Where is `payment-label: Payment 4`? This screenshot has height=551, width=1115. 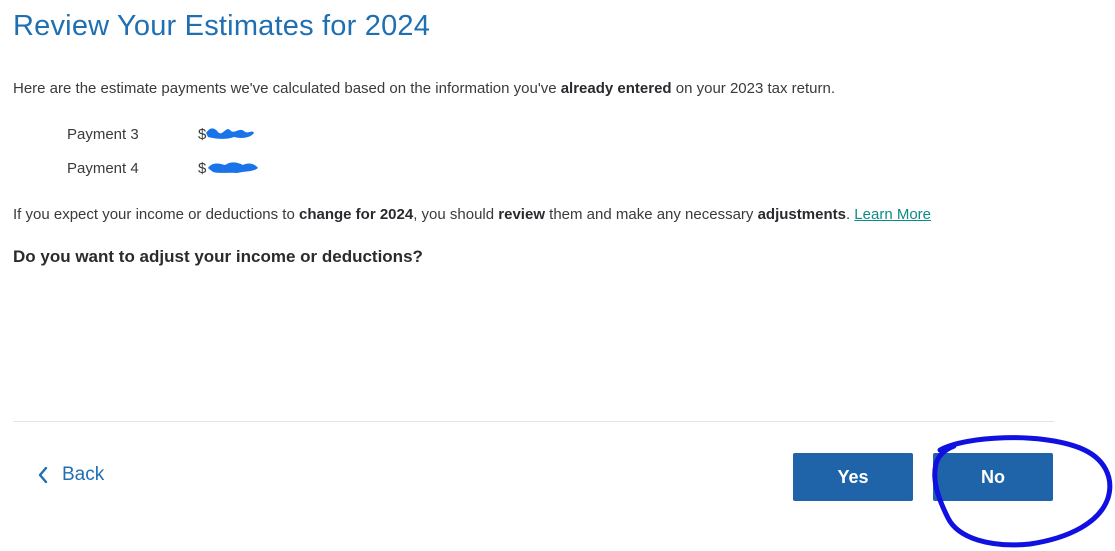
payment-label: Payment 4 is located at coordinates (103, 168).